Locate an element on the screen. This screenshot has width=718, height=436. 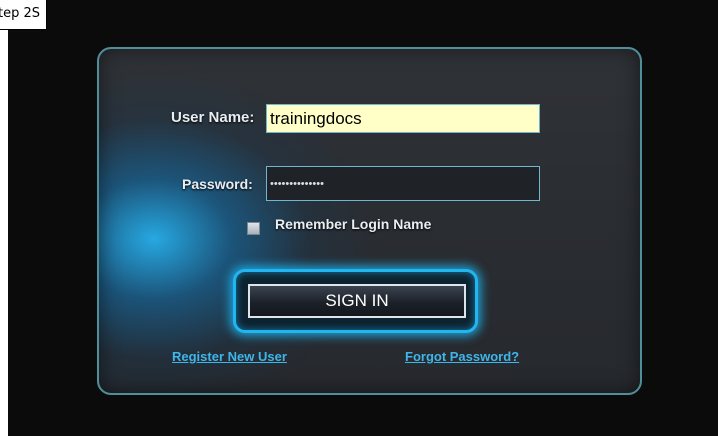
forgot-password-link: Forgot Password? is located at coordinates (462, 356).